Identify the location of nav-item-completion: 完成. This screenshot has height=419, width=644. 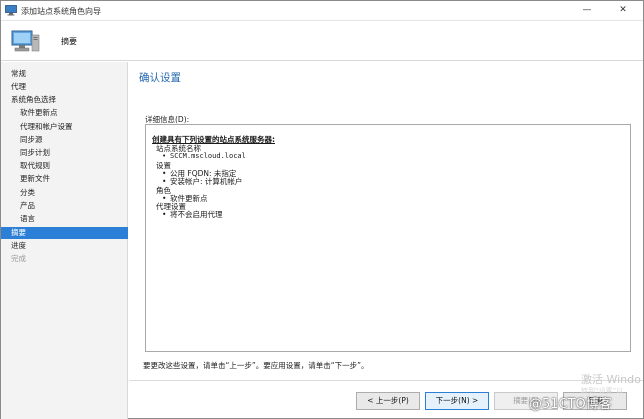
(18, 258).